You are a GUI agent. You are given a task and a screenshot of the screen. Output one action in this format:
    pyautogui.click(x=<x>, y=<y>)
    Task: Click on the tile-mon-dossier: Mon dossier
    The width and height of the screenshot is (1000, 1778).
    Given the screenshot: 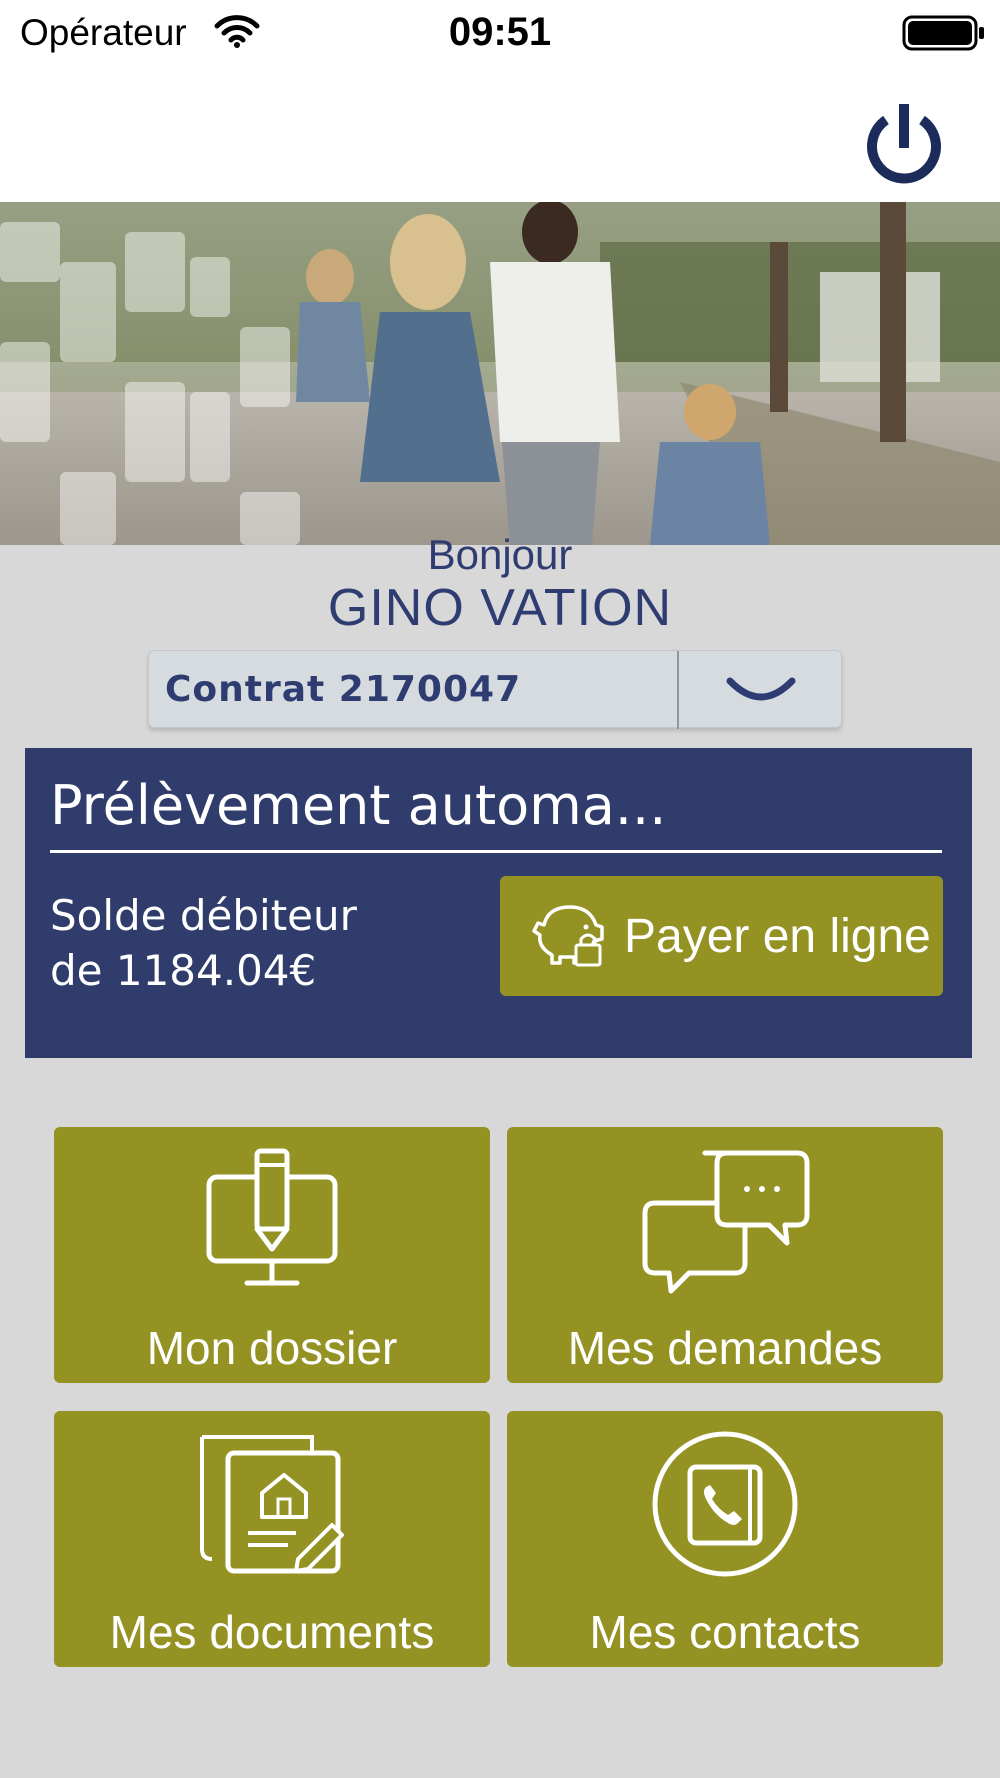 What is the action you would take?
    pyautogui.click(x=272, y=1255)
    